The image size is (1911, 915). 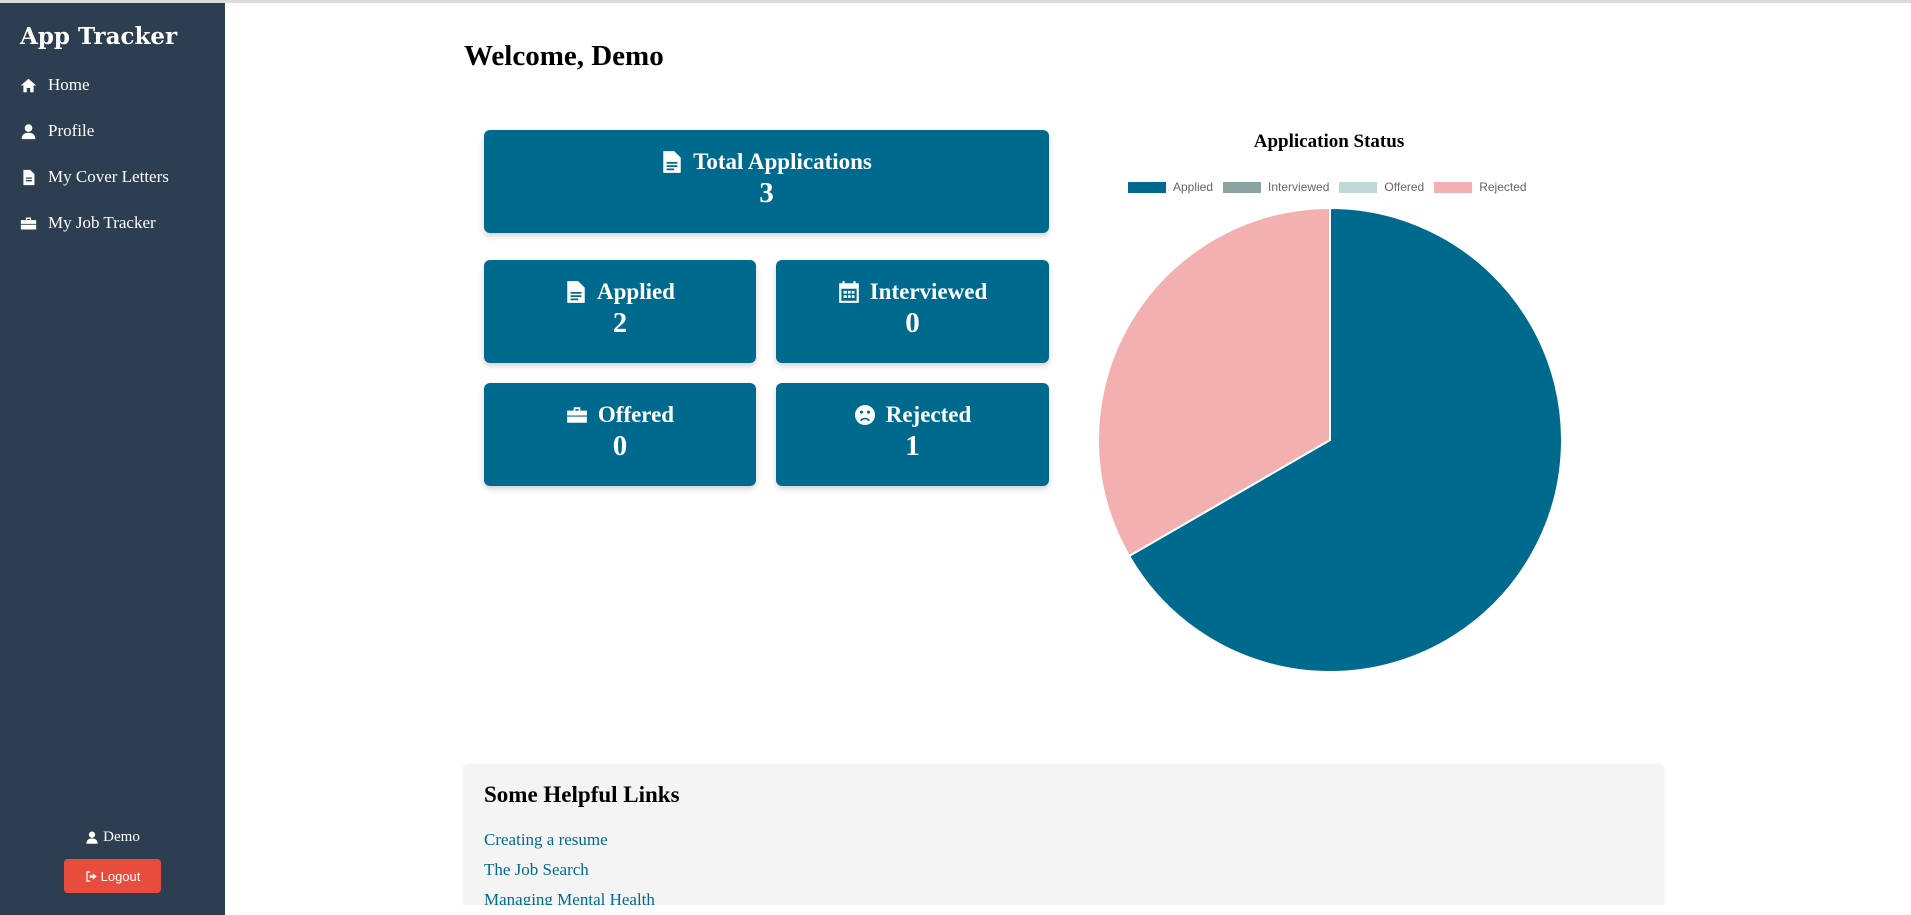 I want to click on legend-label: Rejected, so click(x=1503, y=187).